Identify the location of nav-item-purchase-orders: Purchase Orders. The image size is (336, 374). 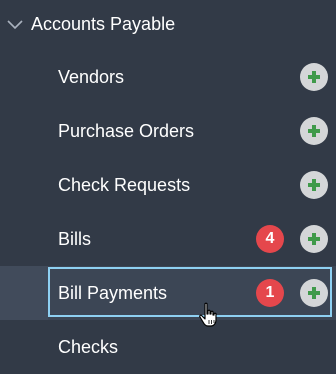
(168, 131).